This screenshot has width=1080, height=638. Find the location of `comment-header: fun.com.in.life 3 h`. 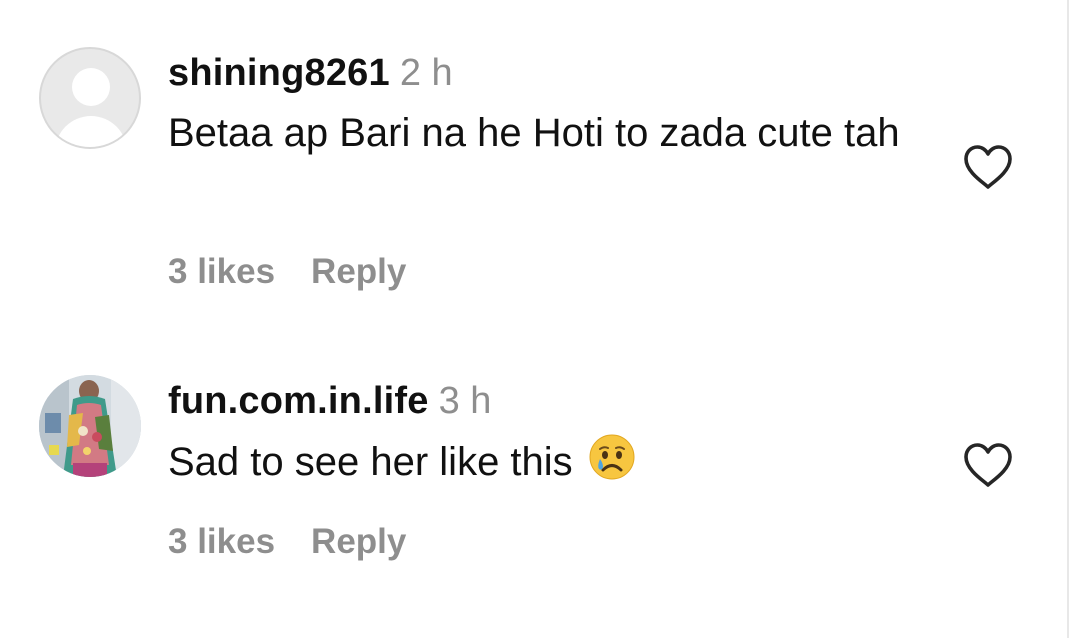

comment-header: fun.com.in.life 3 h is located at coordinates (329, 401).